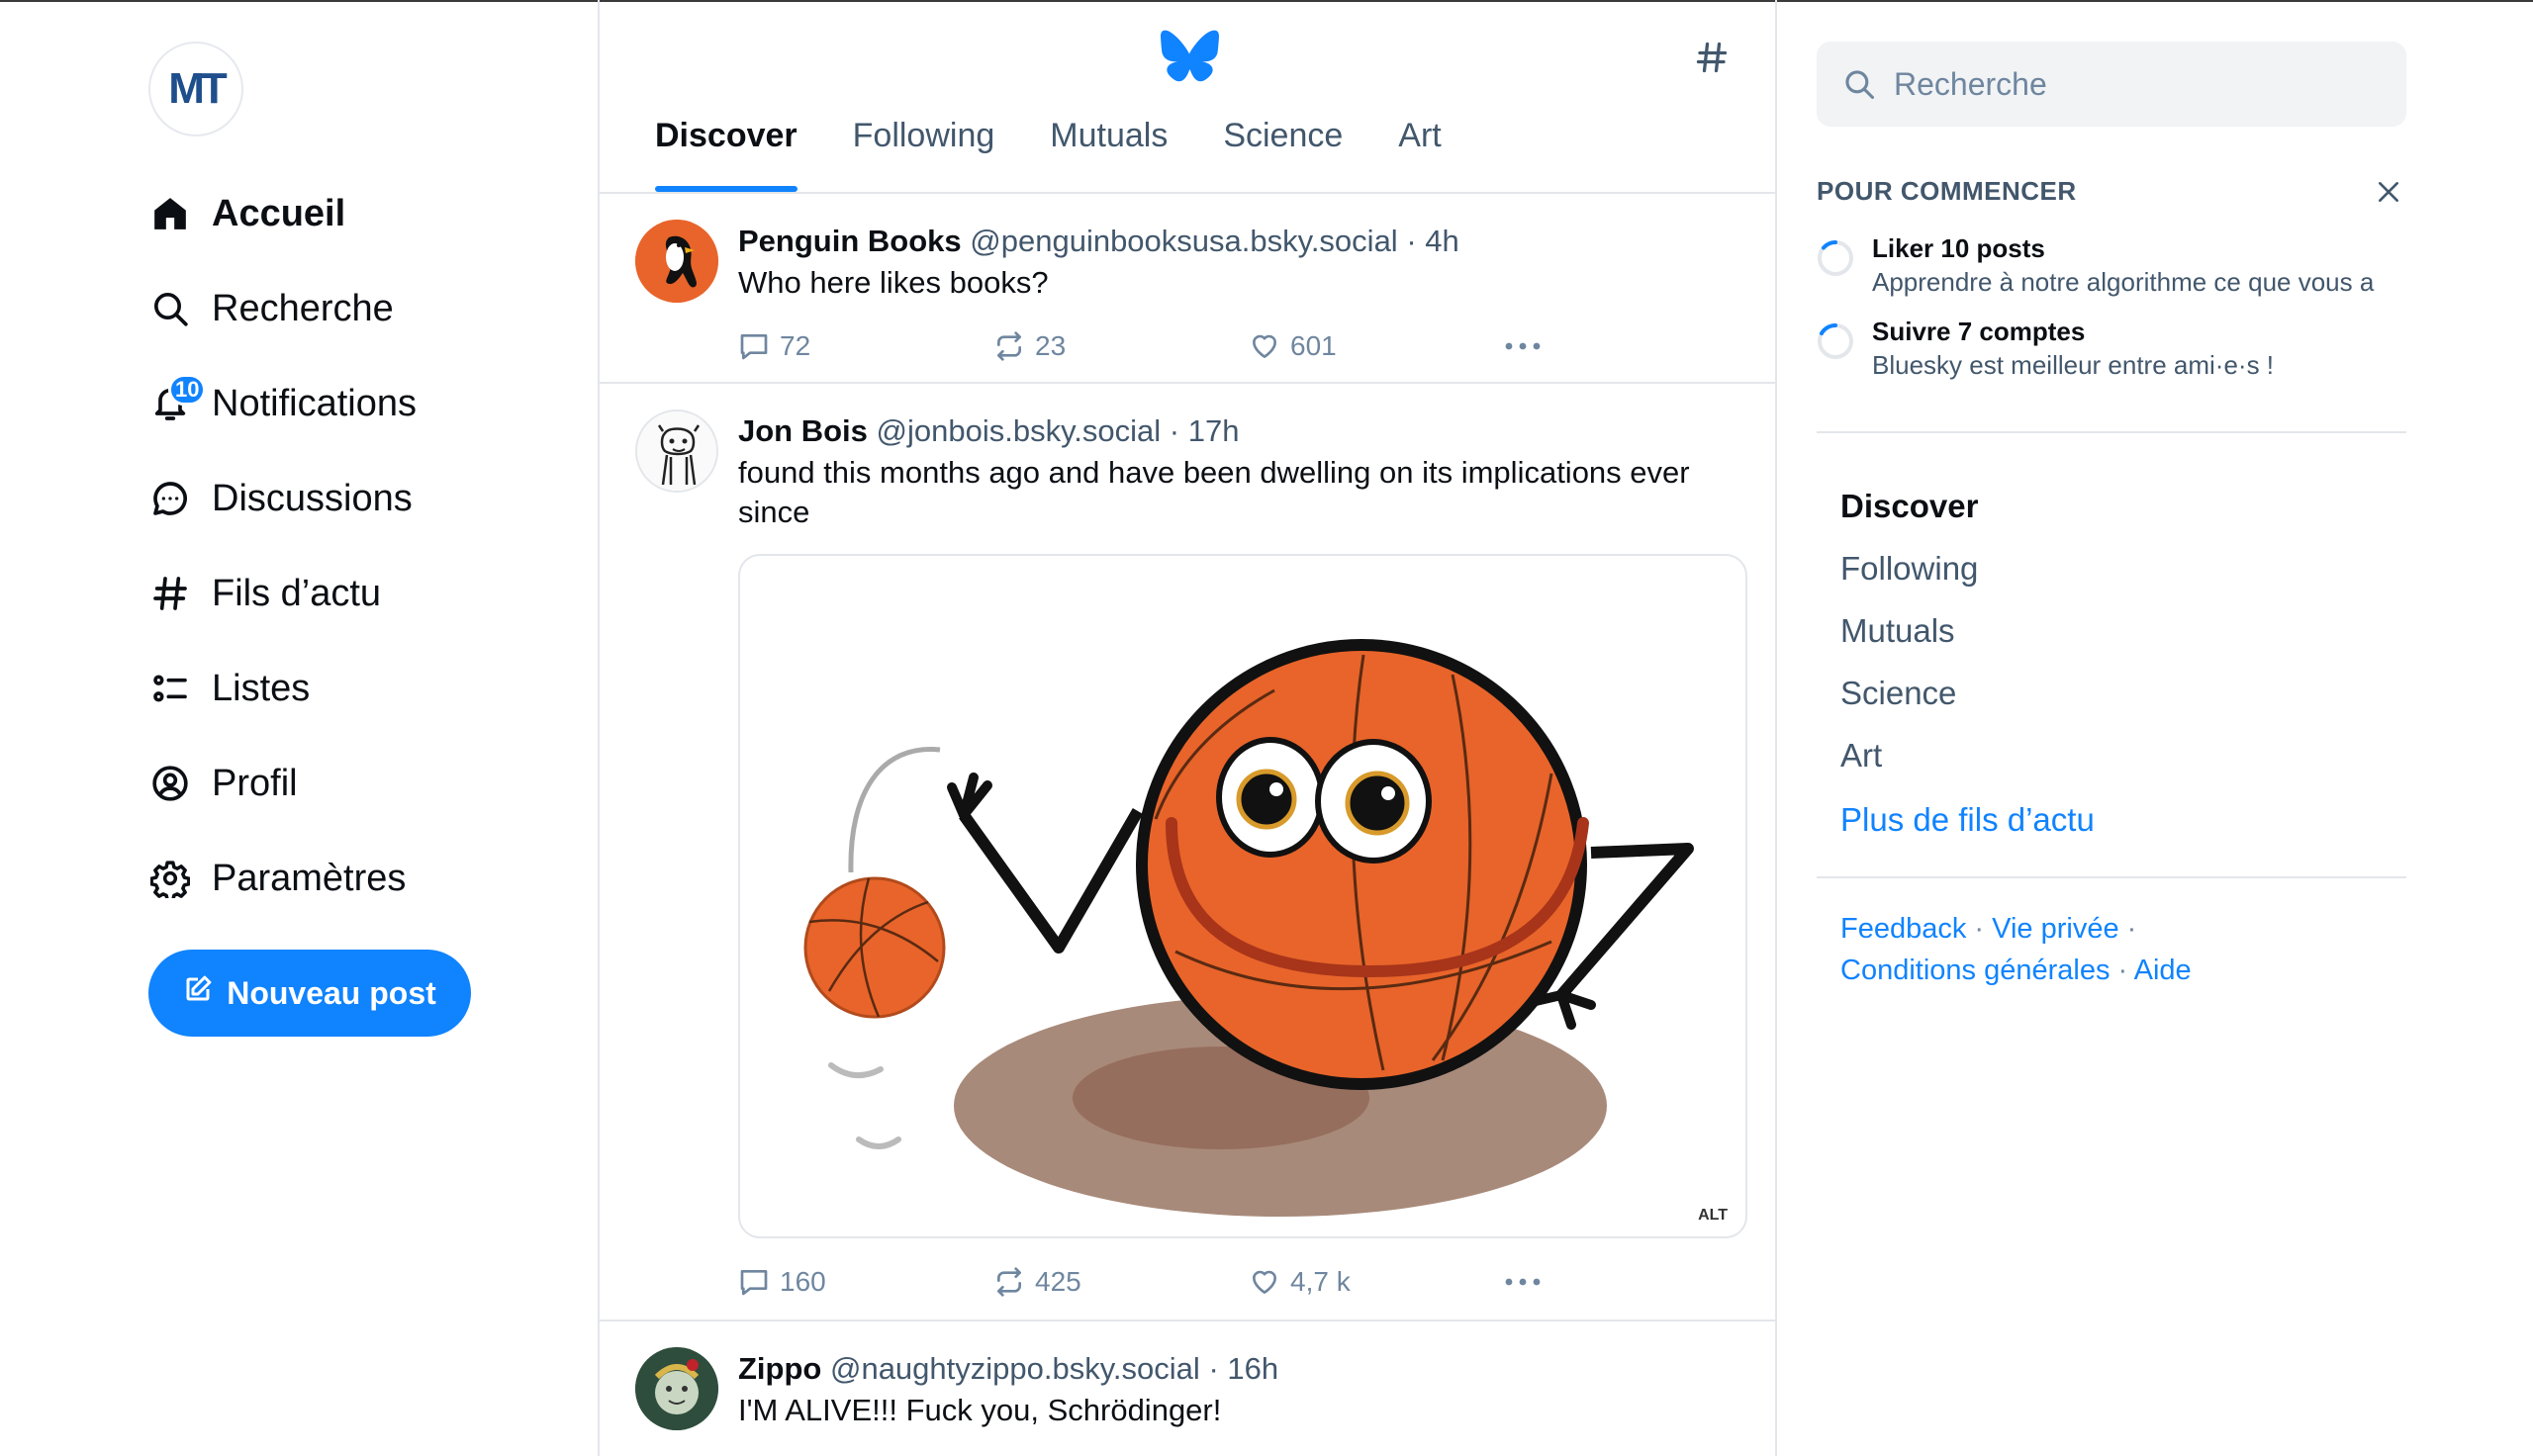  I want to click on nav-item-settings: Paramètres, so click(283, 878).